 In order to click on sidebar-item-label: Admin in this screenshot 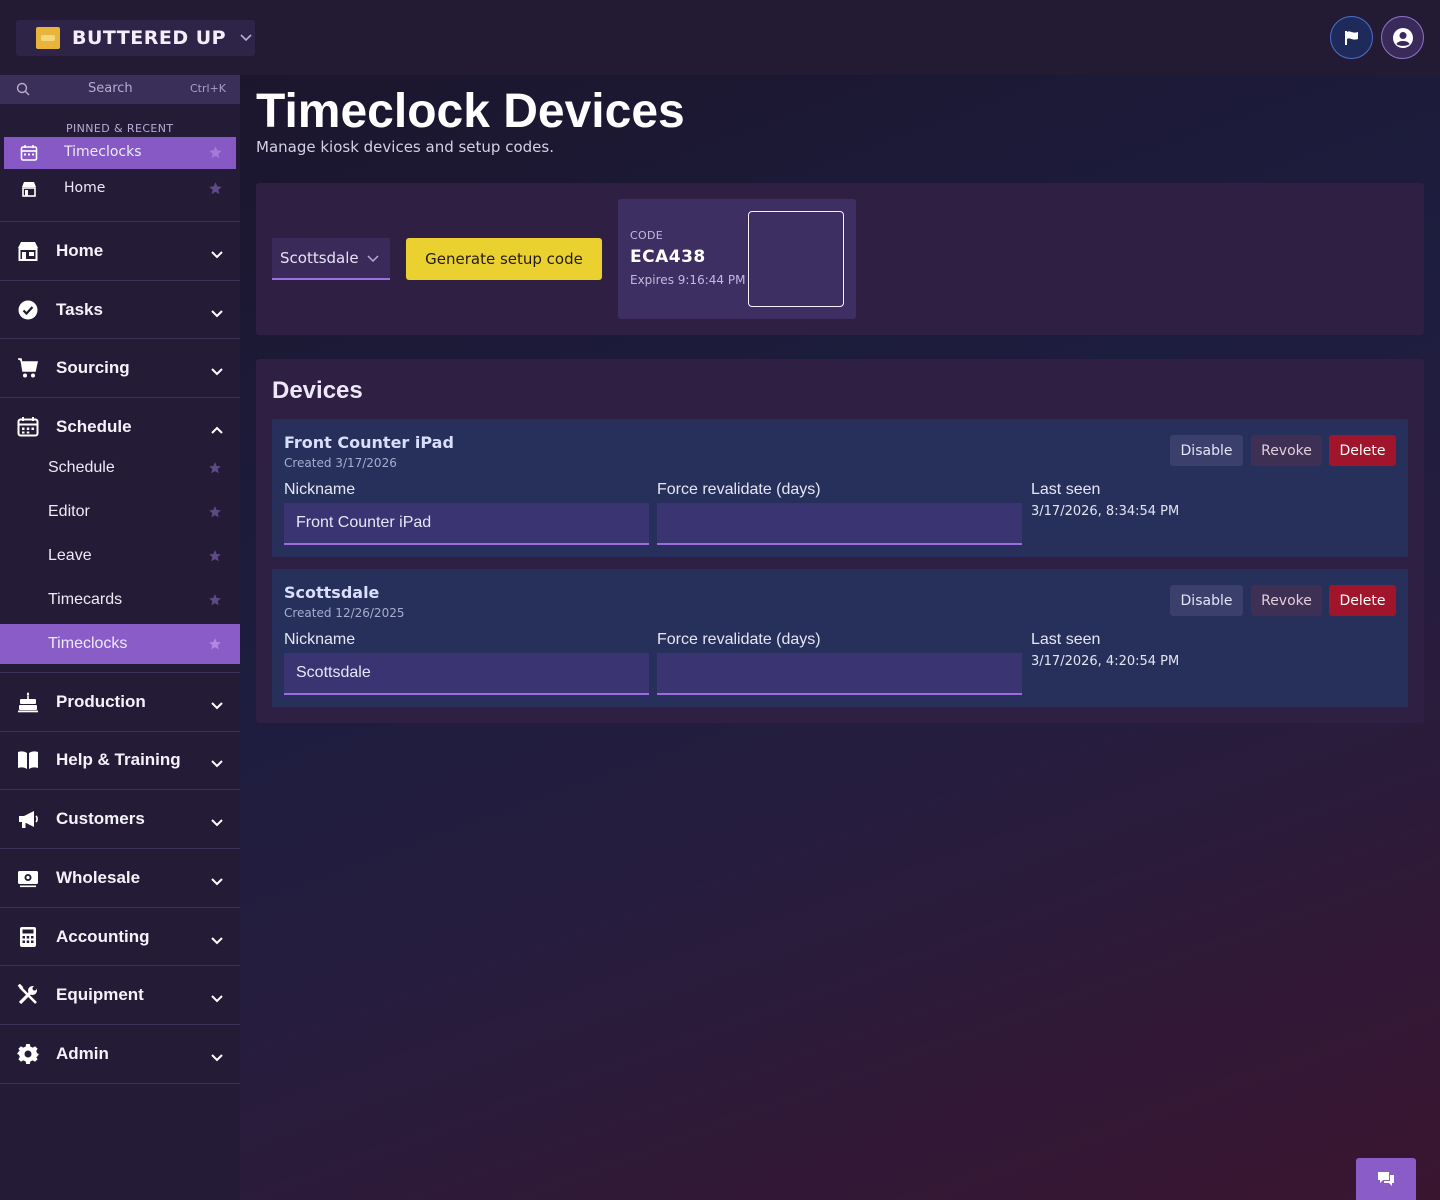, I will do `click(82, 1053)`.